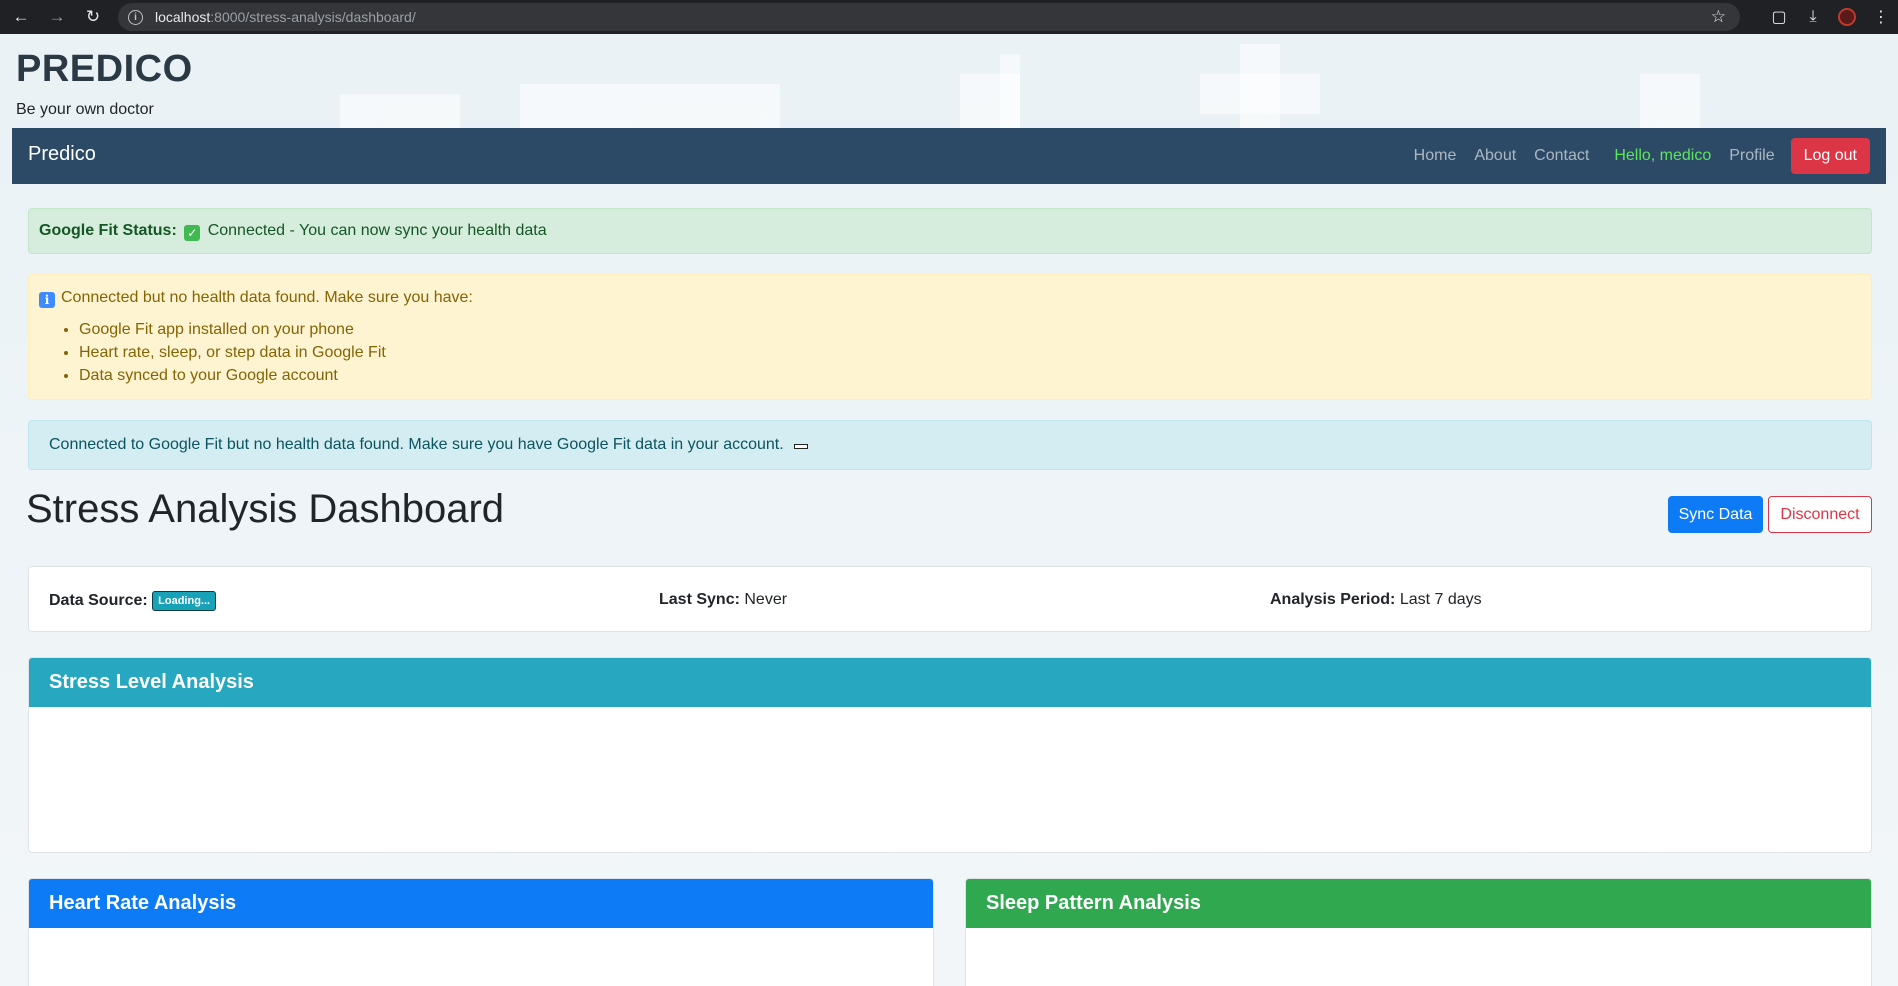 Image resolution: width=1898 pixels, height=986 pixels. I want to click on heart-rate-panel: Heart Rate Analysis, so click(481, 932).